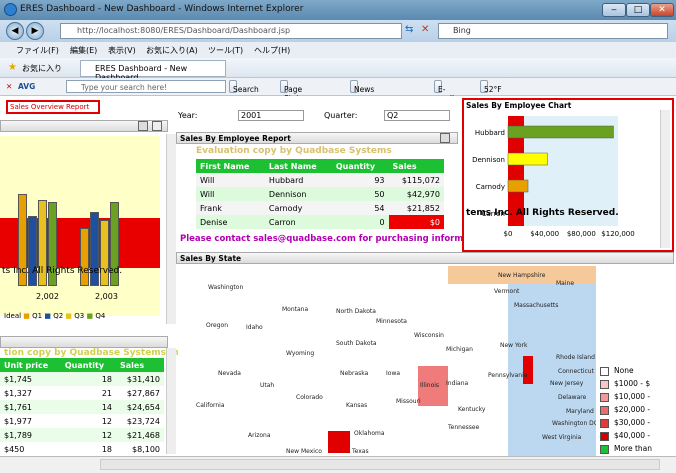 The image size is (676, 473). I want to click on search-input: Bing, so click(553, 31).